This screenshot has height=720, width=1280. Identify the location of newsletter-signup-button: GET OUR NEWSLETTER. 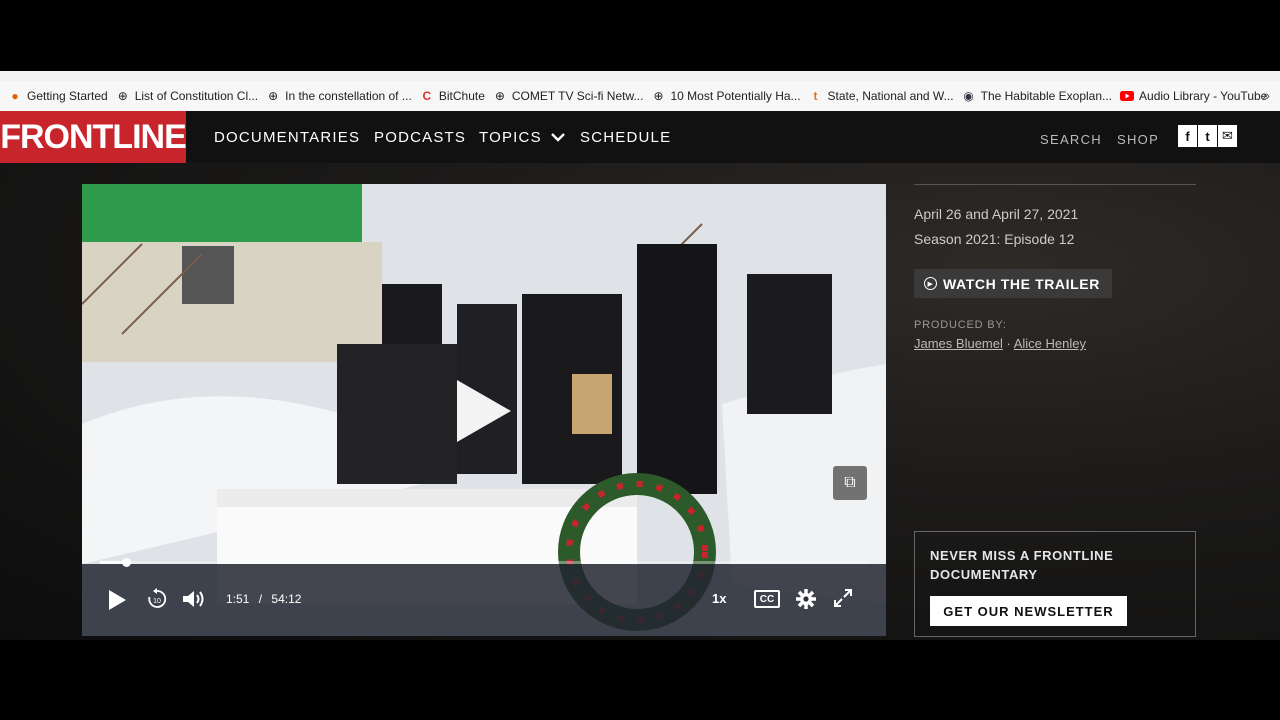
(1028, 611).